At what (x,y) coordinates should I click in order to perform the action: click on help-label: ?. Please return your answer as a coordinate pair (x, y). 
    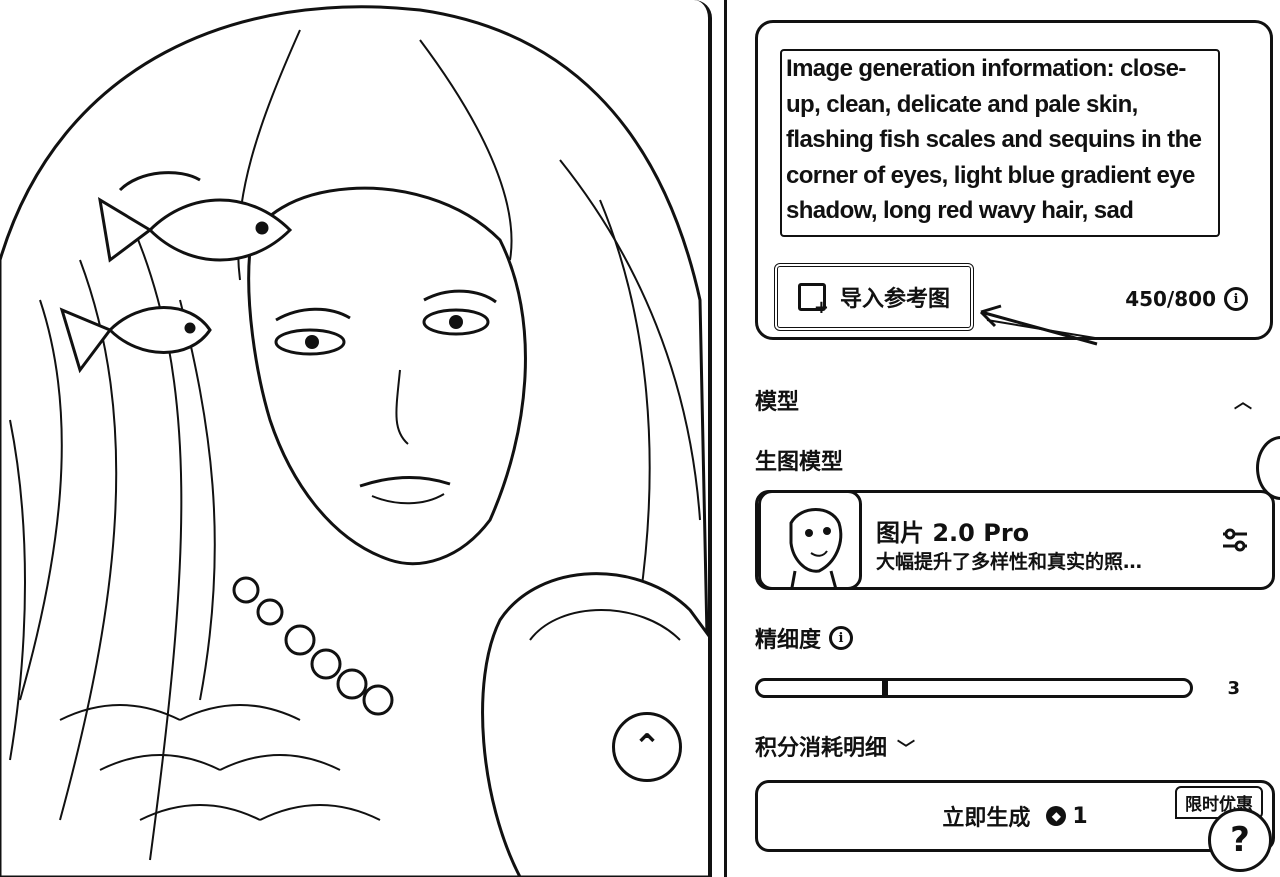
    Looking at the image, I should click on (1240, 840).